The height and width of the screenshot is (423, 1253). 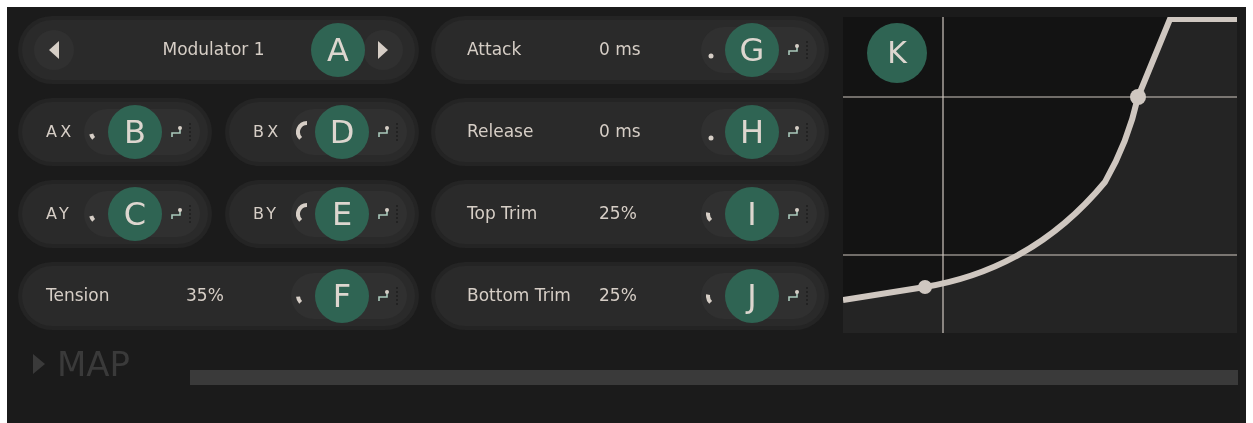 What do you see at coordinates (135, 132) in the screenshot?
I see `callout-marker: B` at bounding box center [135, 132].